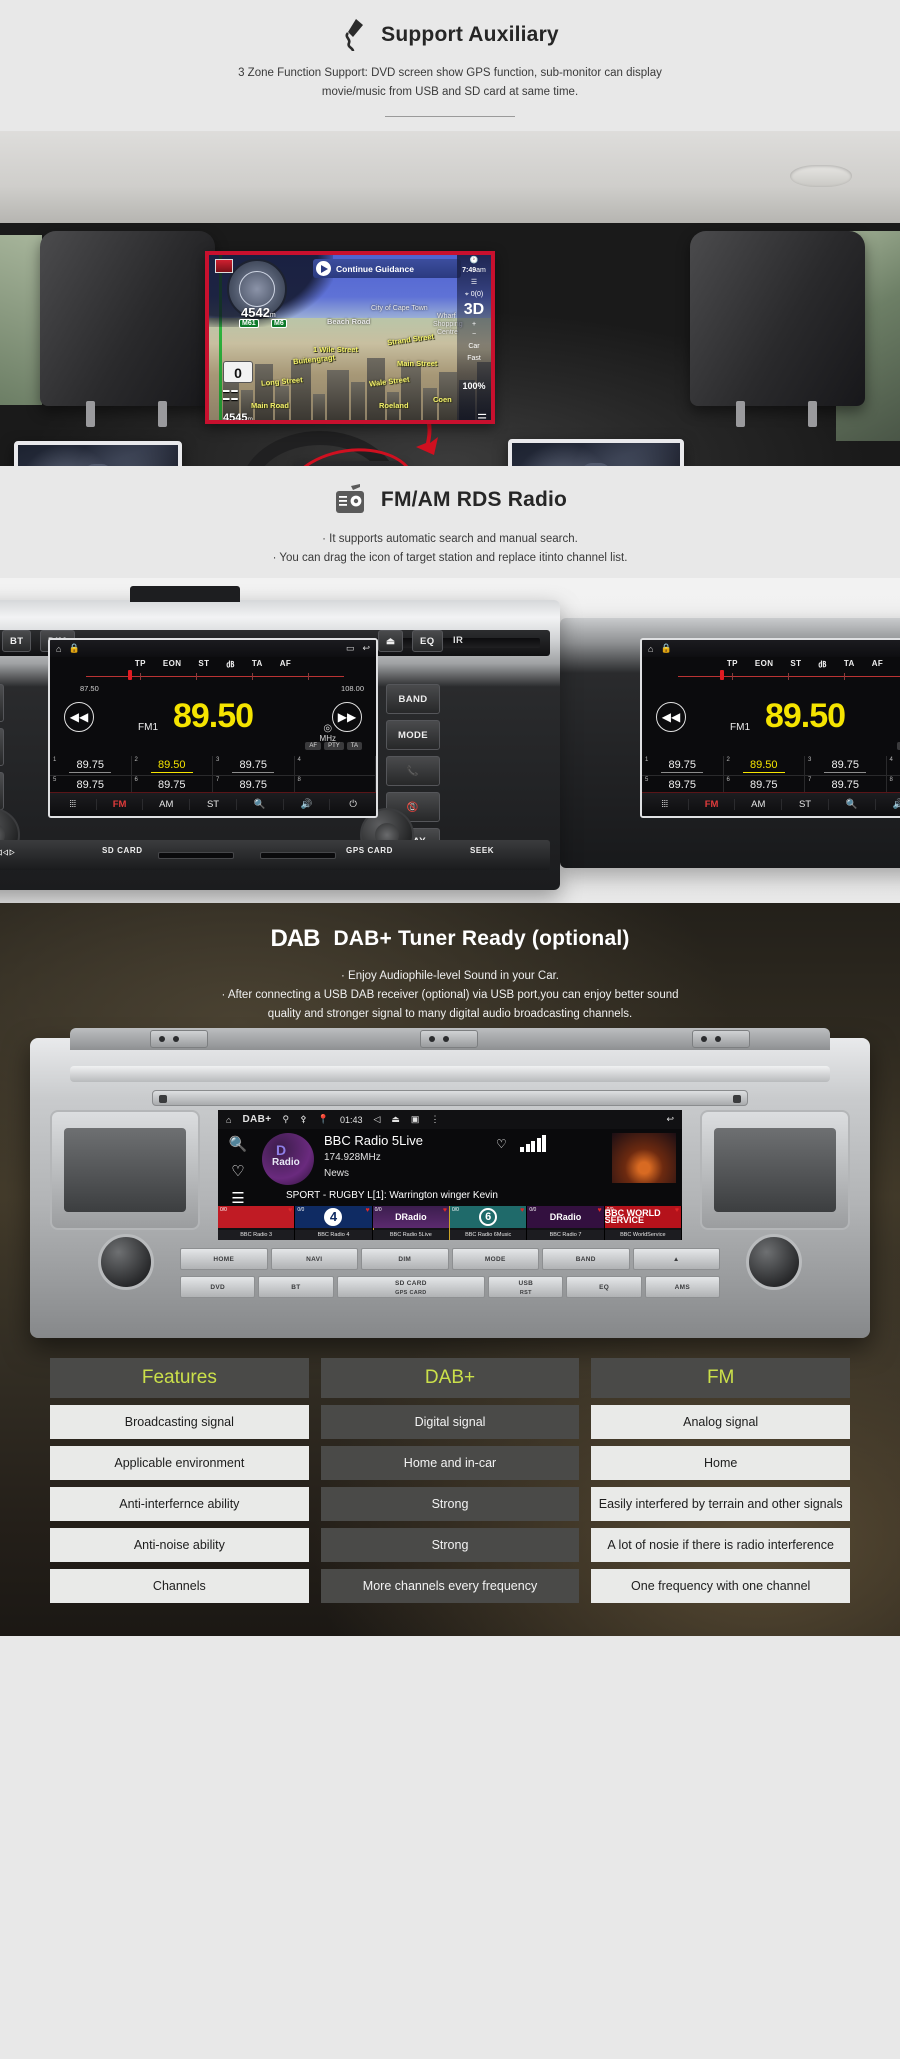 The width and height of the screenshot is (900, 2059). Describe the element at coordinates (774, 1262) in the screenshot. I see `dab-tune-knob` at that location.